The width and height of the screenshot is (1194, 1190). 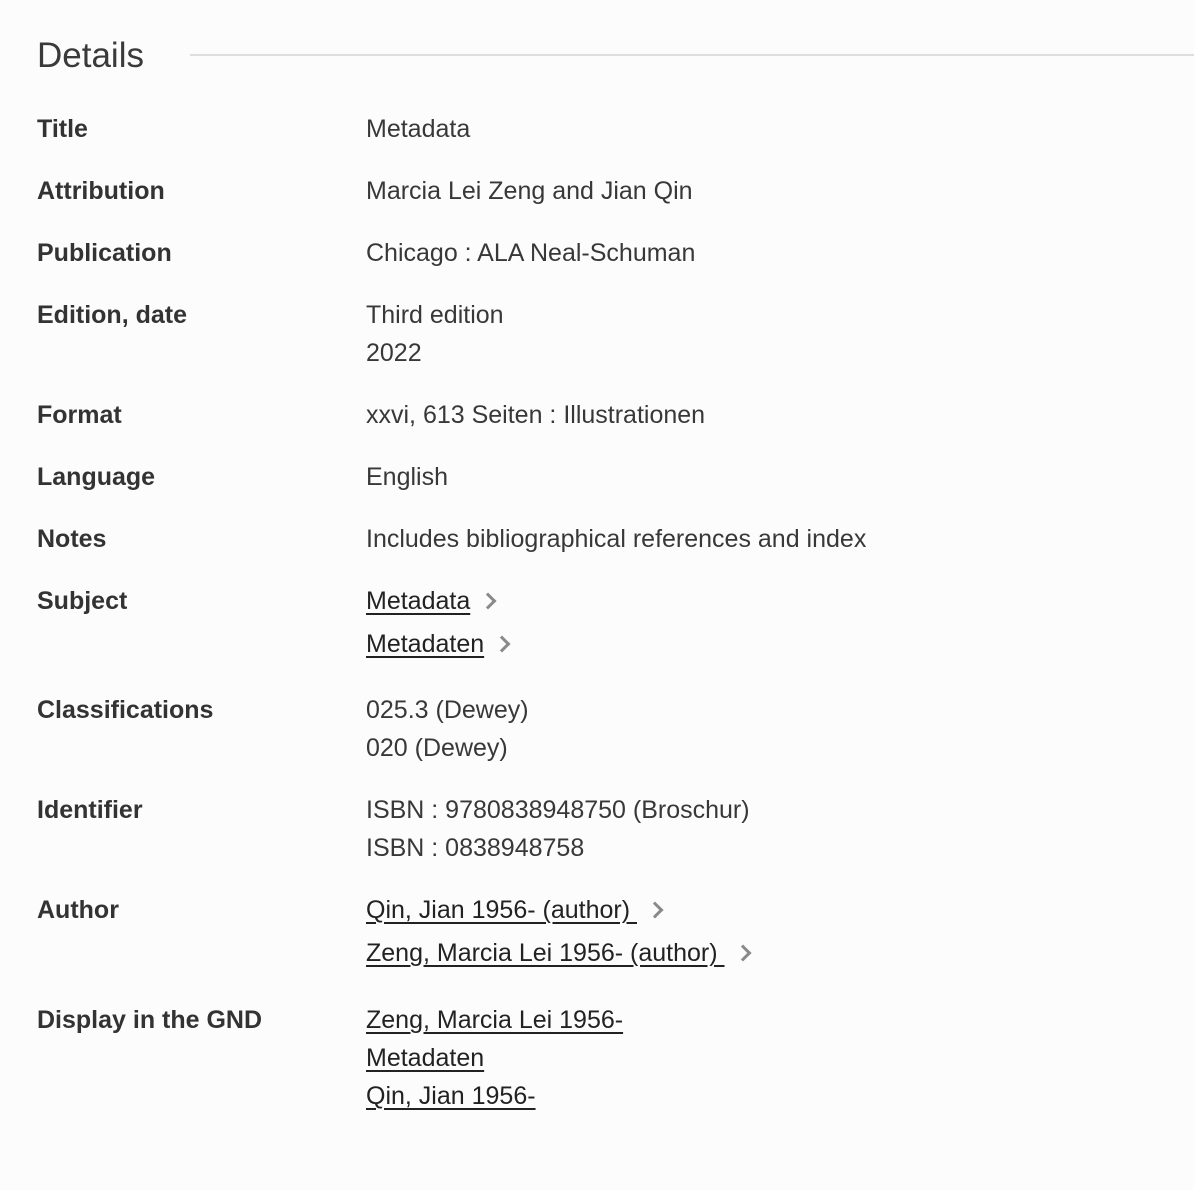 What do you see at coordinates (96, 477) in the screenshot?
I see `field-label: Language` at bounding box center [96, 477].